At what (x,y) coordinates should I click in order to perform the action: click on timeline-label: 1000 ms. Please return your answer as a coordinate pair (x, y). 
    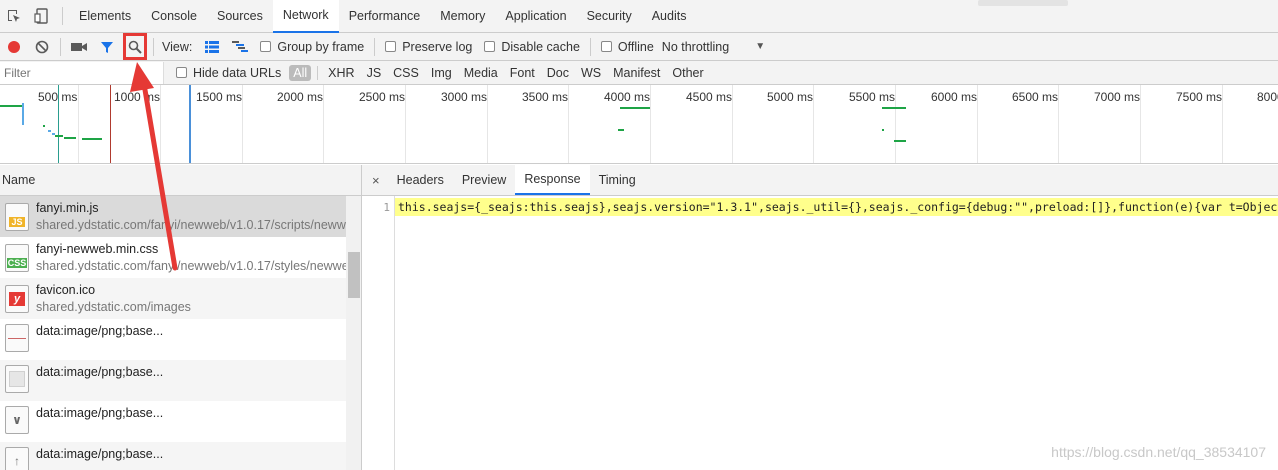
    Looking at the image, I should click on (137, 97).